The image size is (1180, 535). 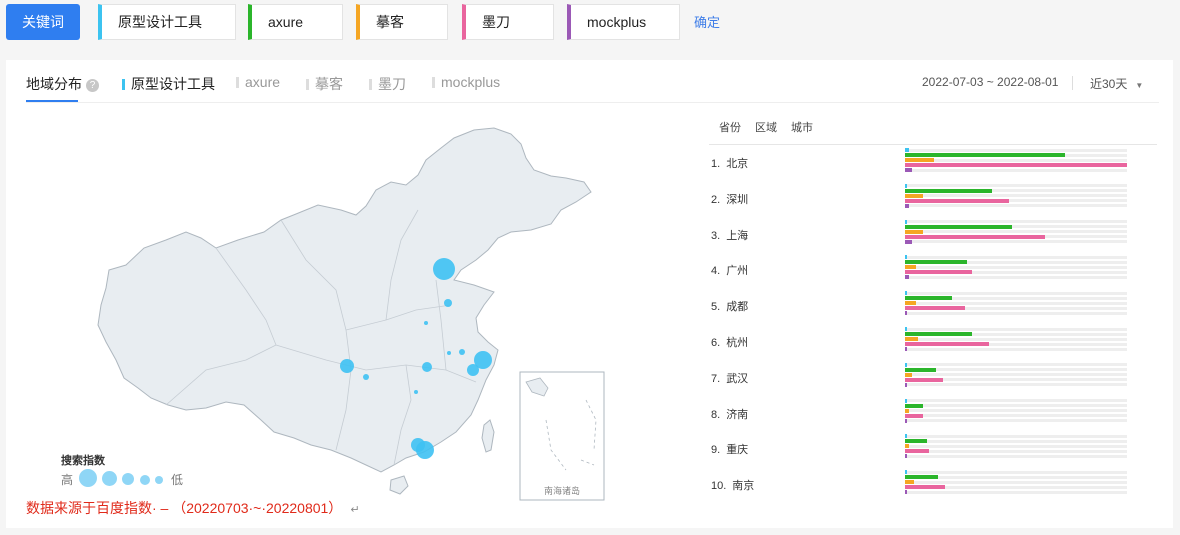 I want to click on bubble-chengdu, so click(x=347, y=366).